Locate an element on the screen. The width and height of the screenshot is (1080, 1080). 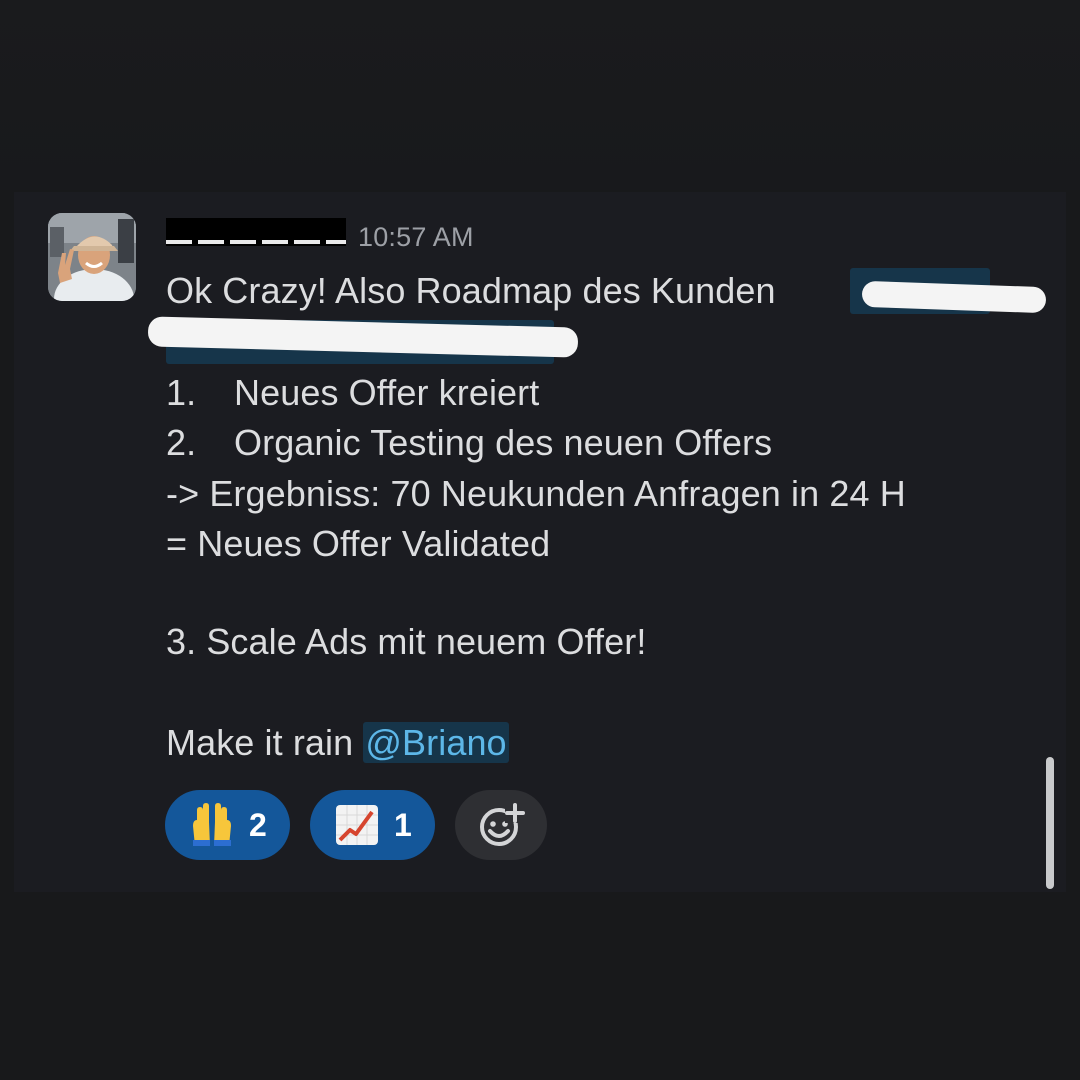
closing-line: Make it rain @Briano is located at coordinates (337, 743).